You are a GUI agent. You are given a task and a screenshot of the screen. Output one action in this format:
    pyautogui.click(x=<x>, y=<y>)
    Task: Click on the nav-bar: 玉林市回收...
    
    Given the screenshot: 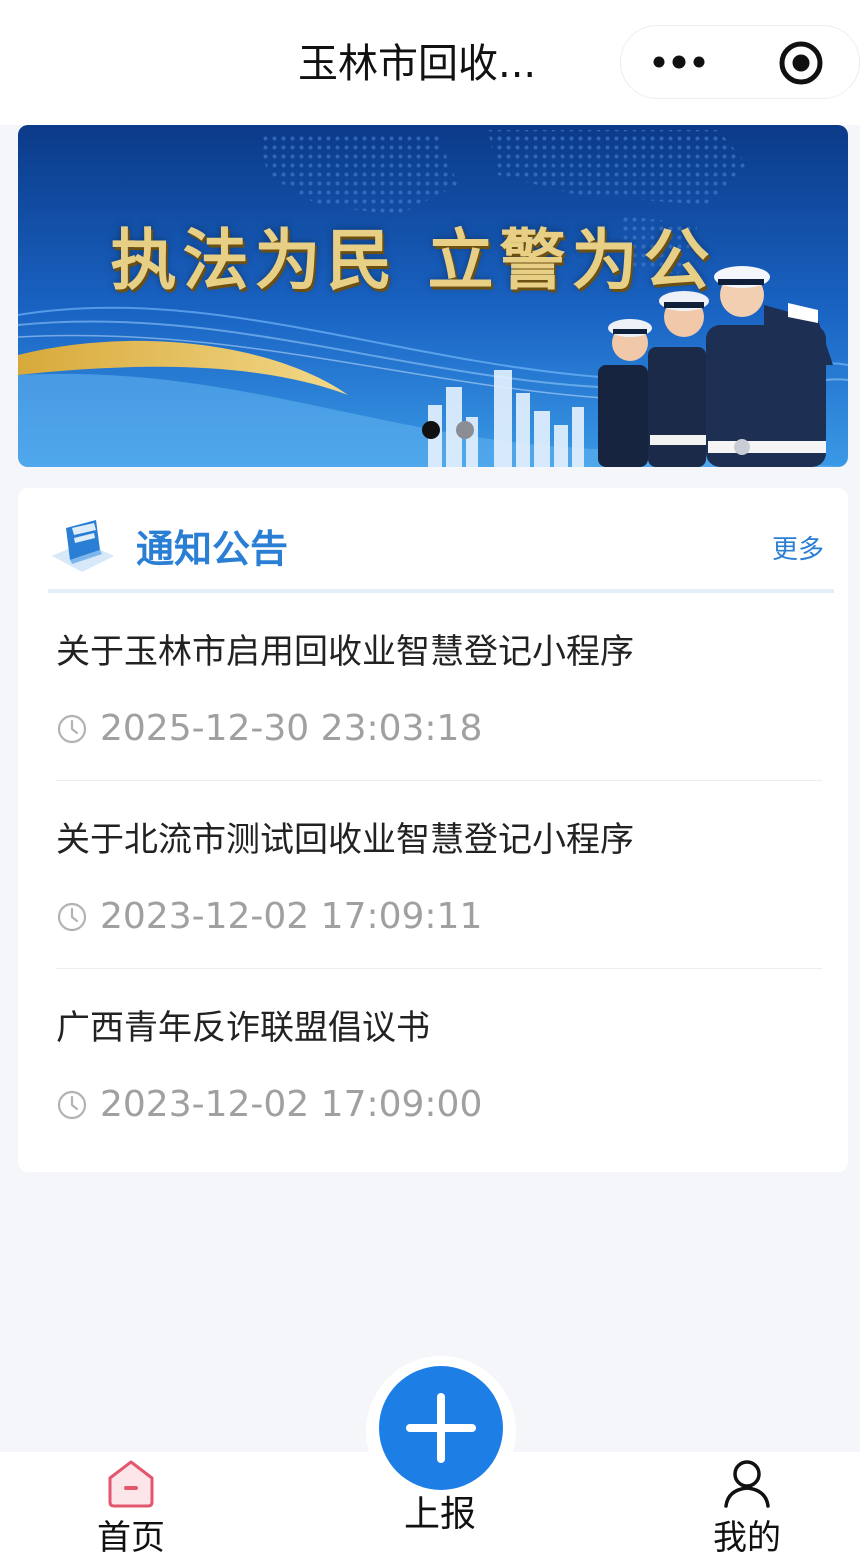 What is the action you would take?
    pyautogui.click(x=430, y=62)
    